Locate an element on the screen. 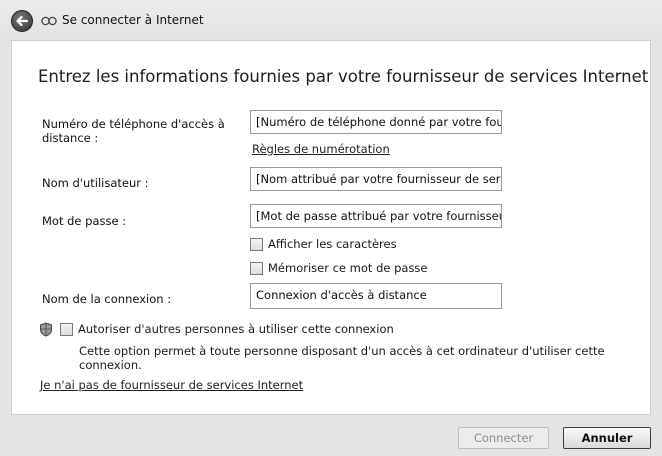  allow-others-description-line2: connexion. is located at coordinates (110, 365).